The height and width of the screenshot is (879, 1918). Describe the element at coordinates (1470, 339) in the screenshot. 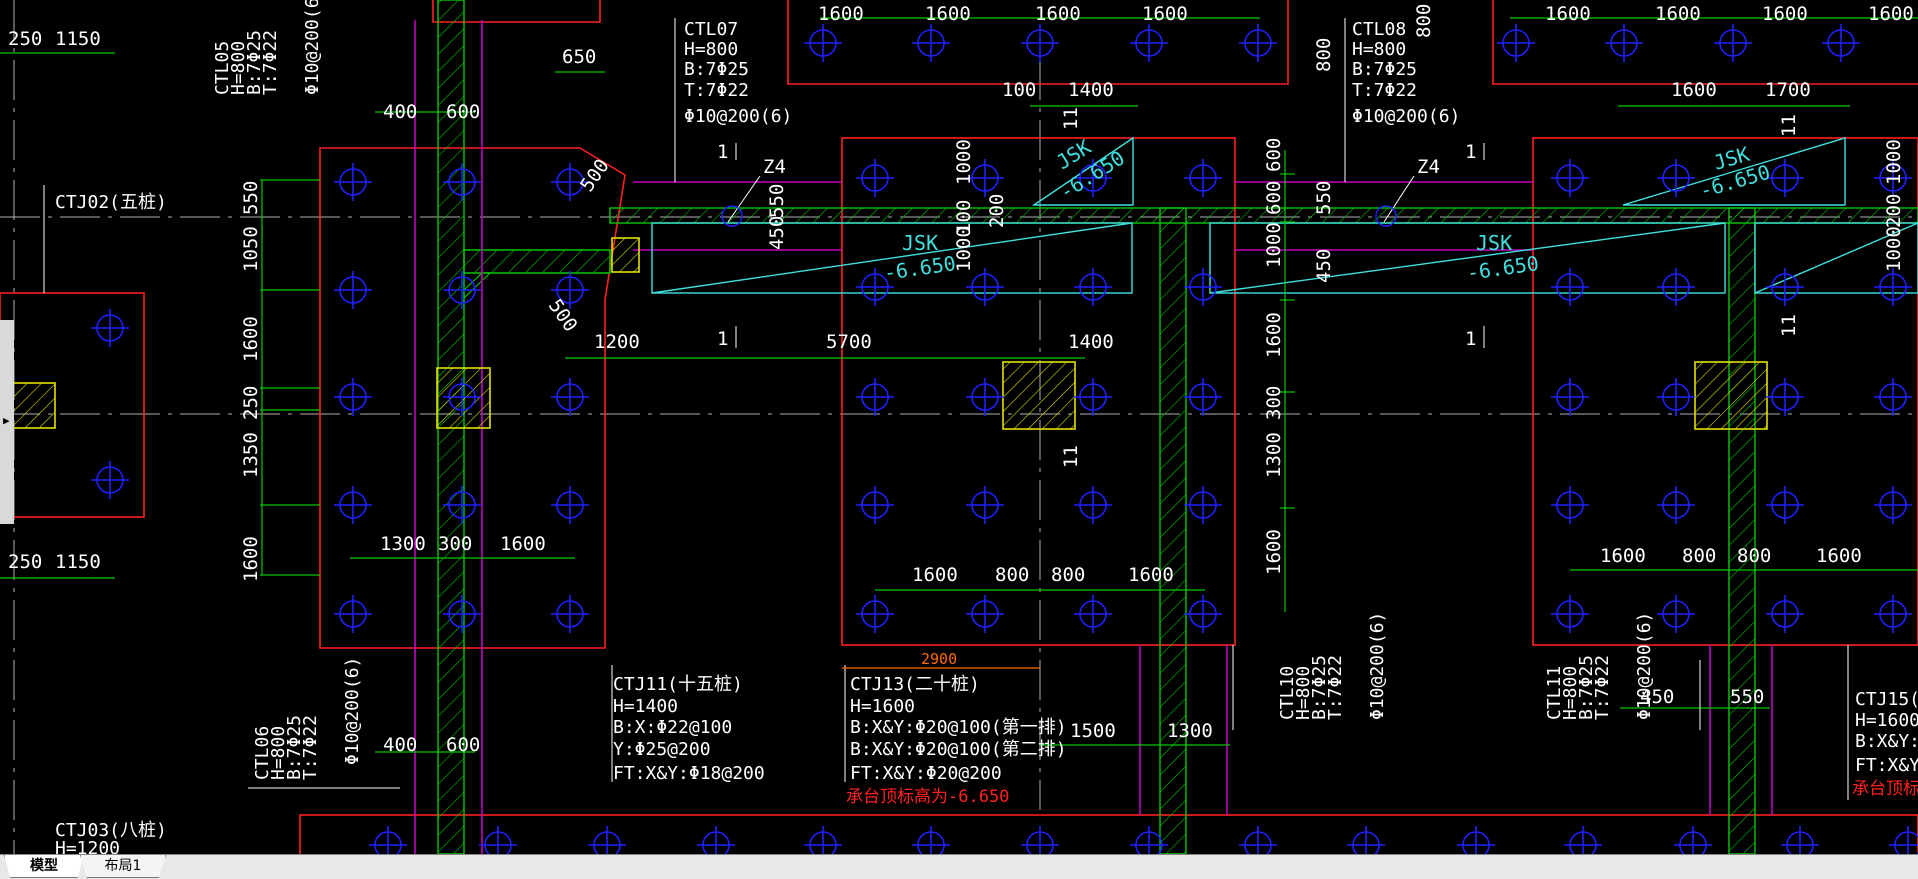

I see `svg-text: 1` at that location.